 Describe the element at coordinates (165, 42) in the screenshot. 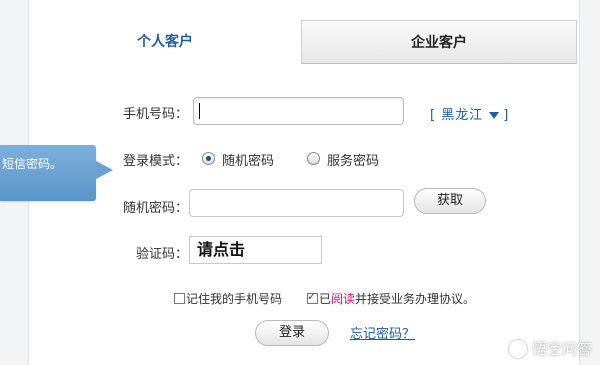

I see `tab-personal-customer: 个人客户` at that location.